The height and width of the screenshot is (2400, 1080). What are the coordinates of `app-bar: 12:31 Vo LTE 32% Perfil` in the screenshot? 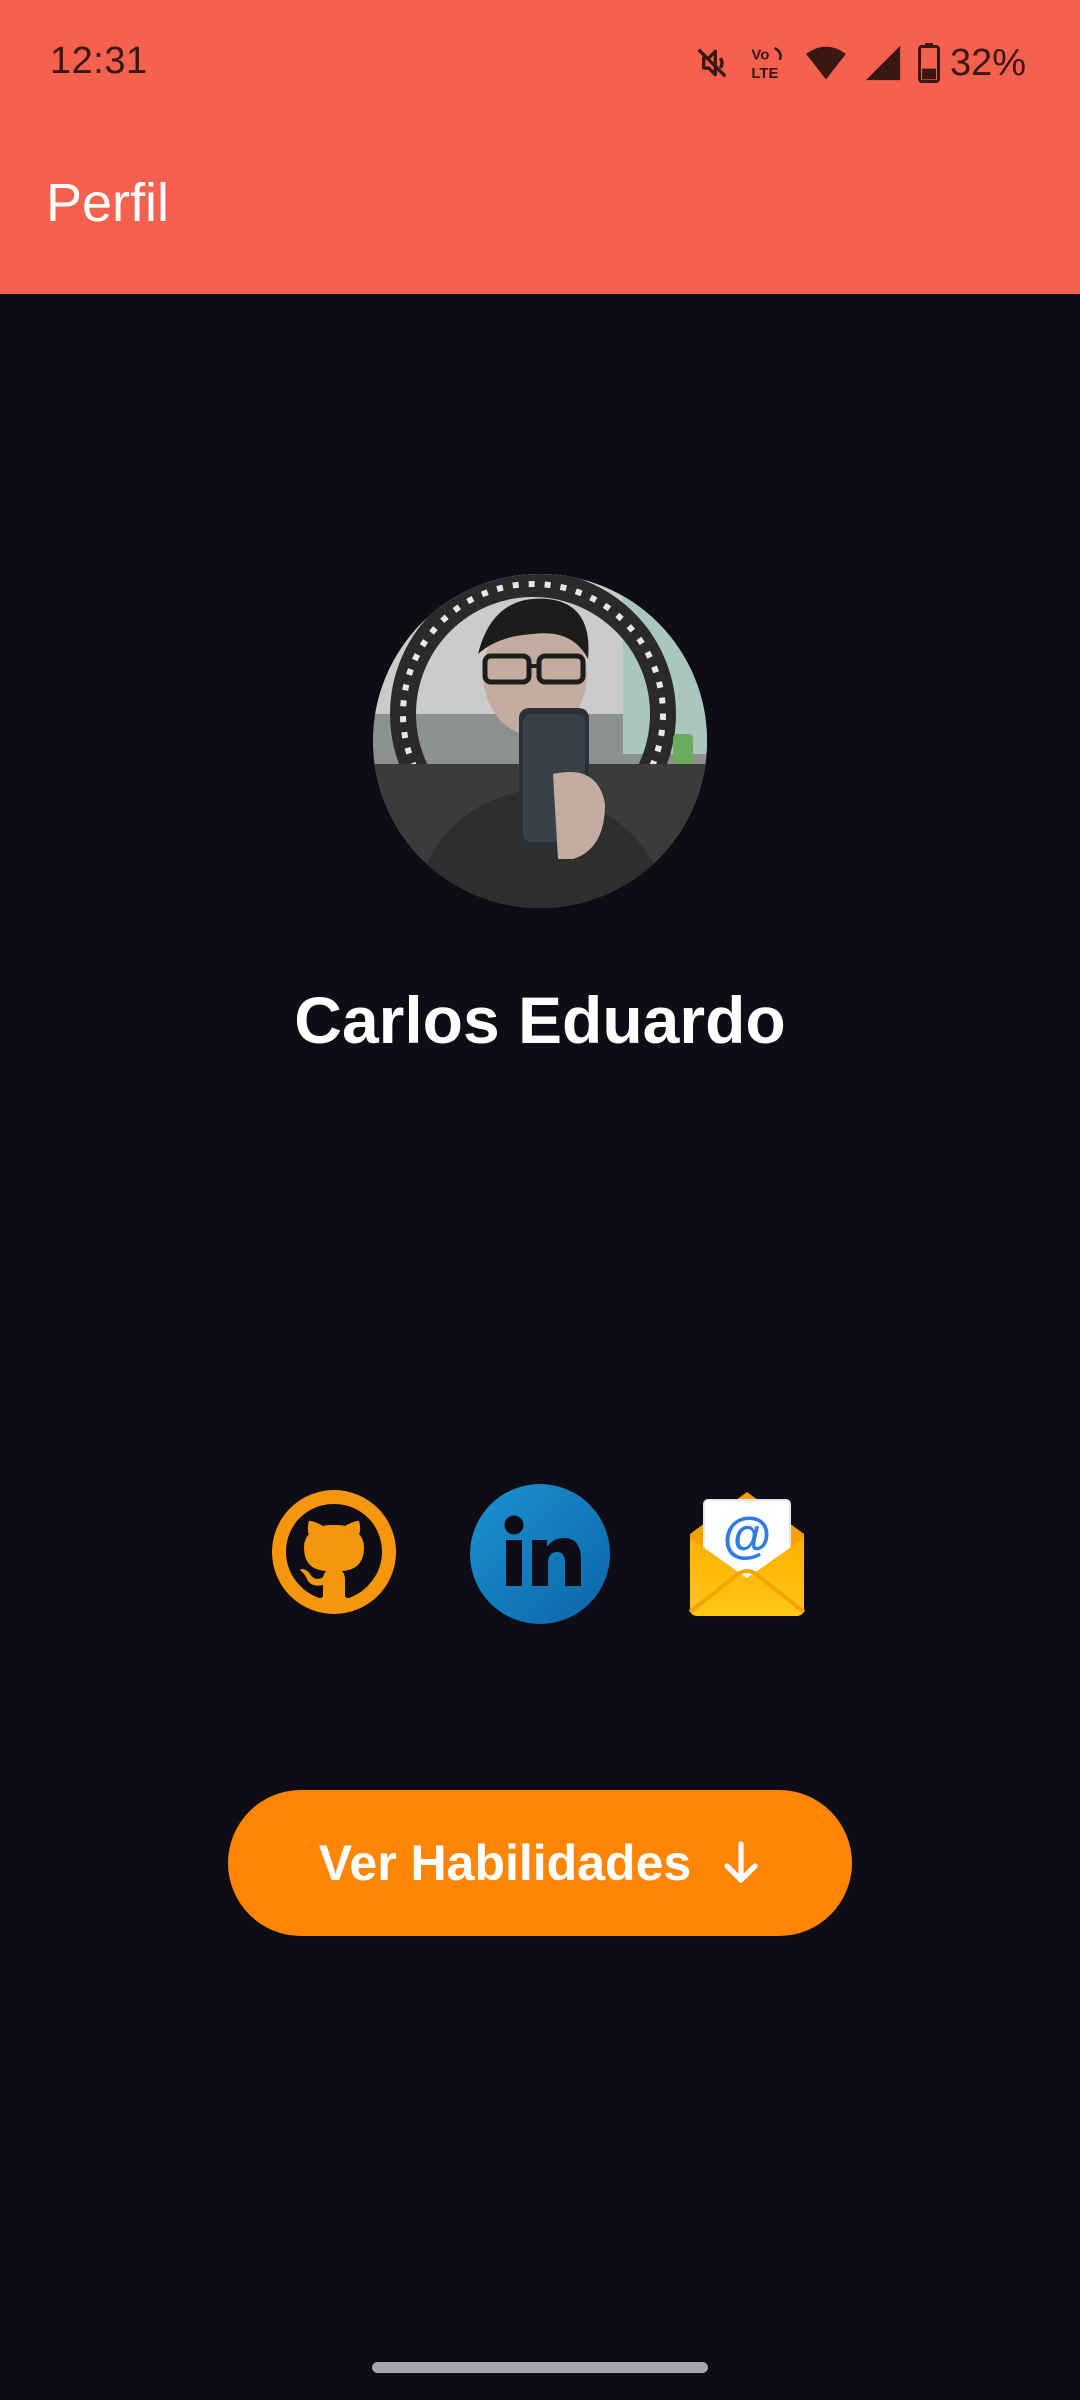 It's located at (540, 147).